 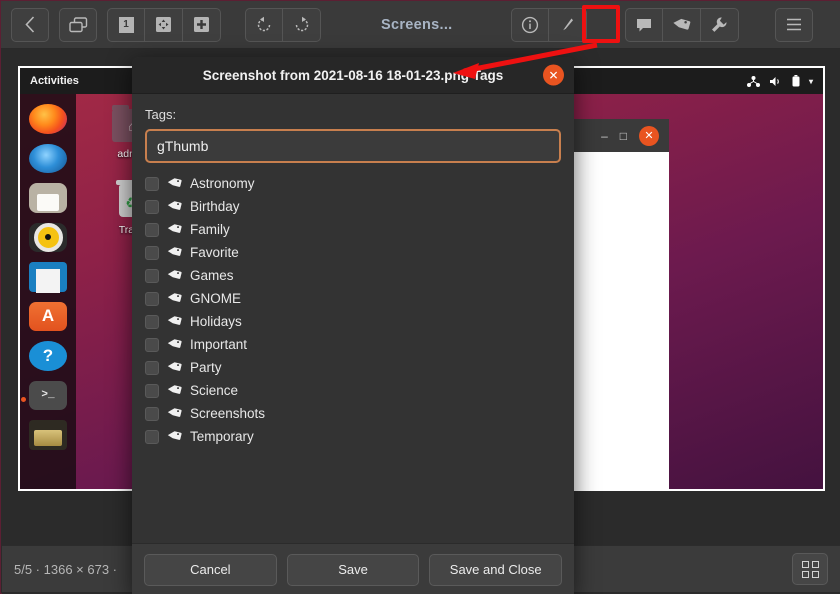 What do you see at coordinates (353, 275) in the screenshot?
I see `tag-list-item: Games` at bounding box center [353, 275].